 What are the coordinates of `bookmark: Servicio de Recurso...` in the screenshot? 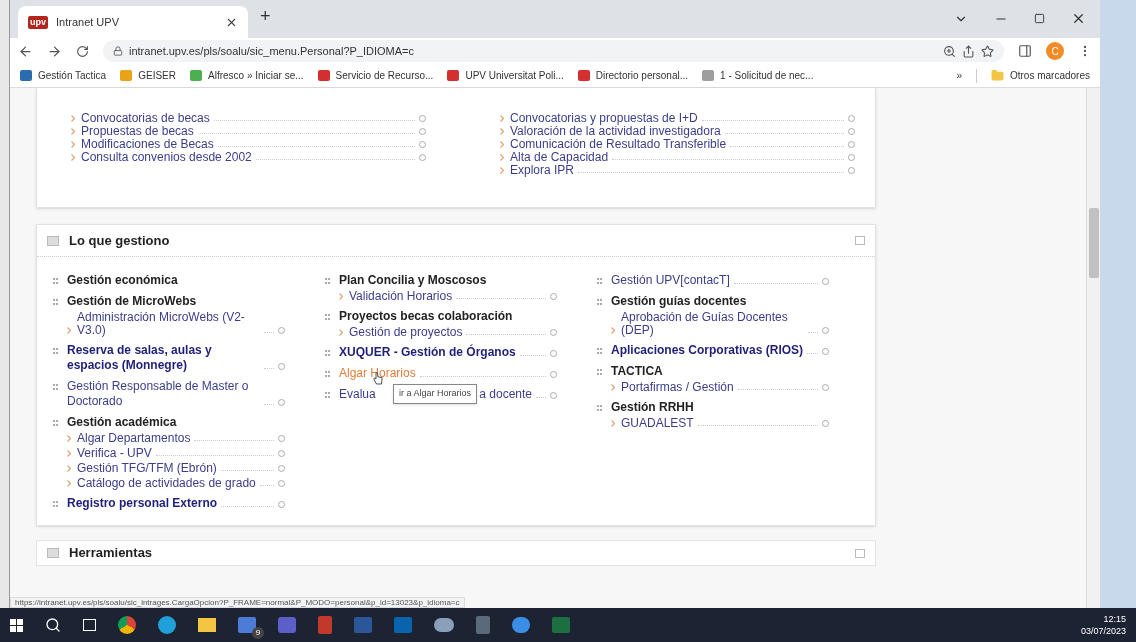 It's located at (375, 75).